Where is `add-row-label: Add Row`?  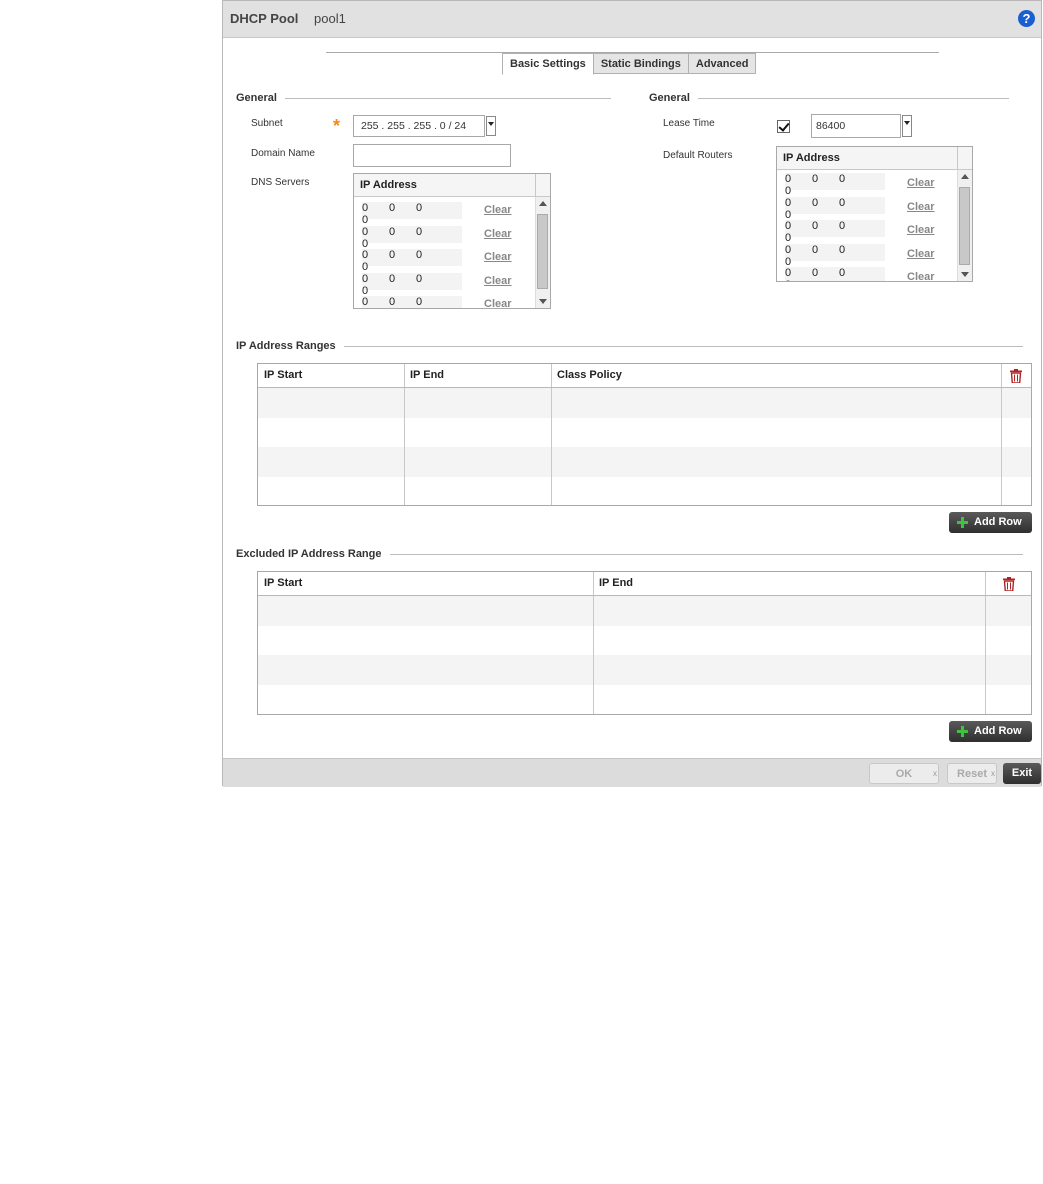 add-row-label: Add Row is located at coordinates (998, 731).